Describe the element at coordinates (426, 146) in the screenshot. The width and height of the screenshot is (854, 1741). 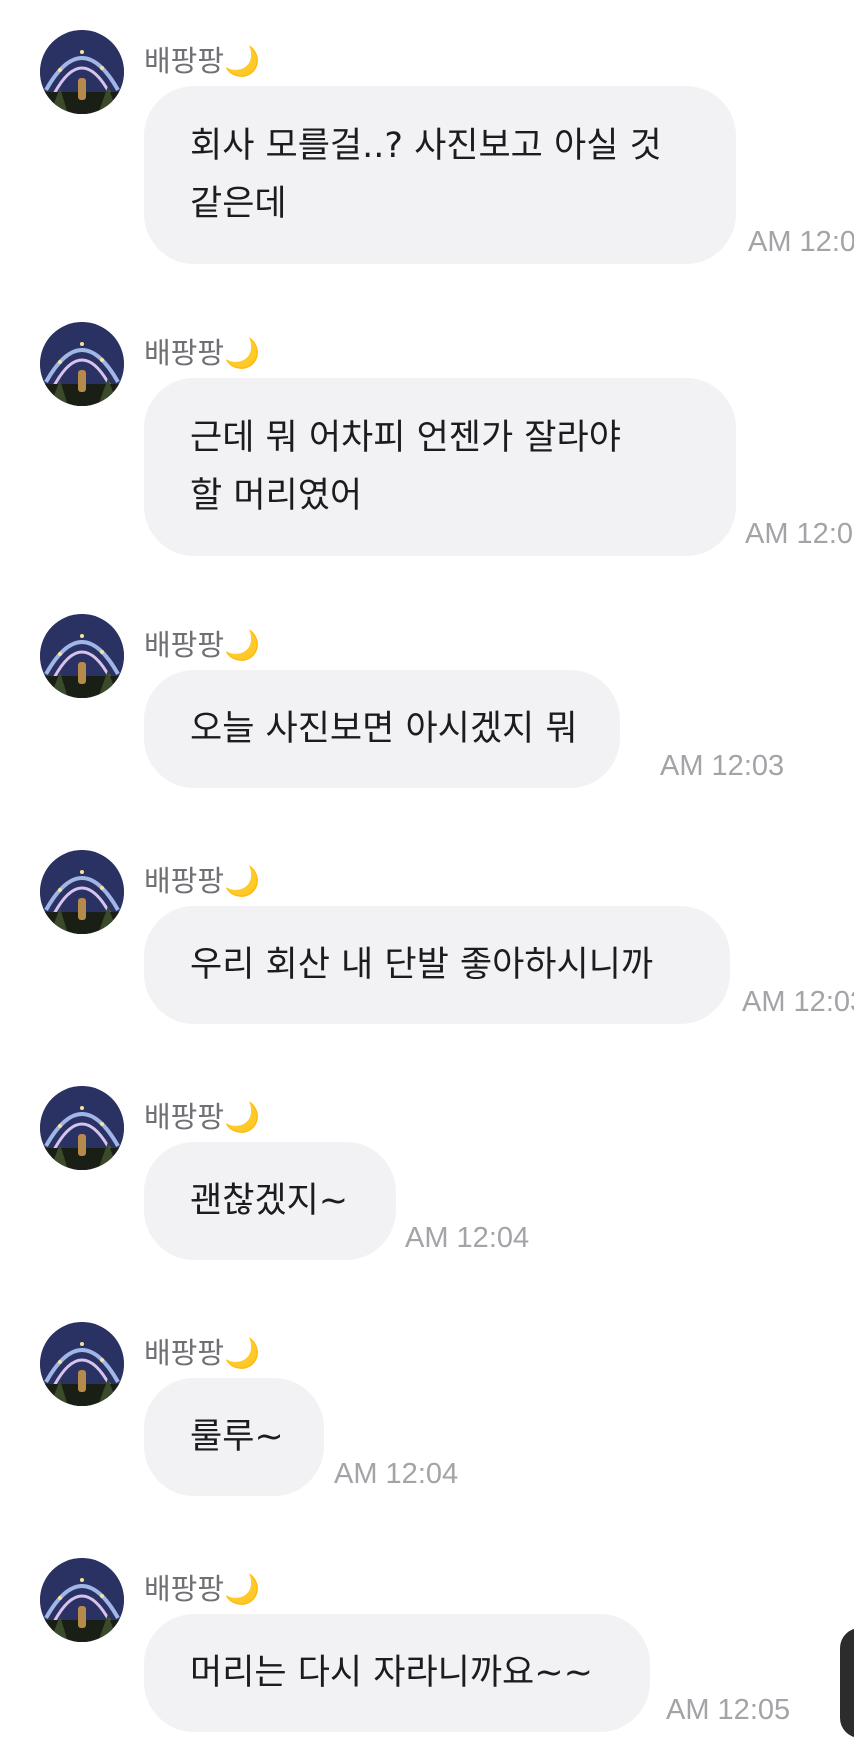
I see `message-text: 회사 모를걸..? 사진보고 아실 것` at that location.